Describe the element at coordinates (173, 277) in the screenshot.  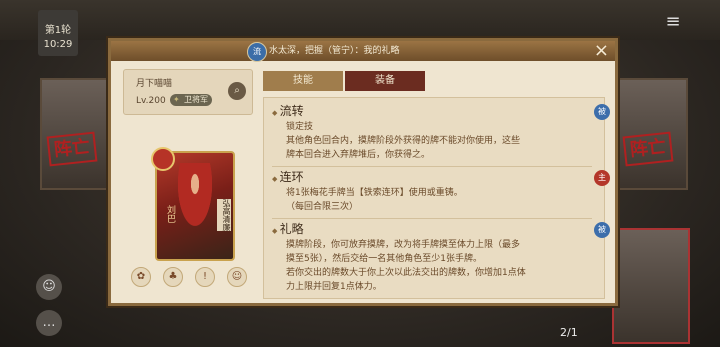
I see `gift-icon: ♣` at that location.